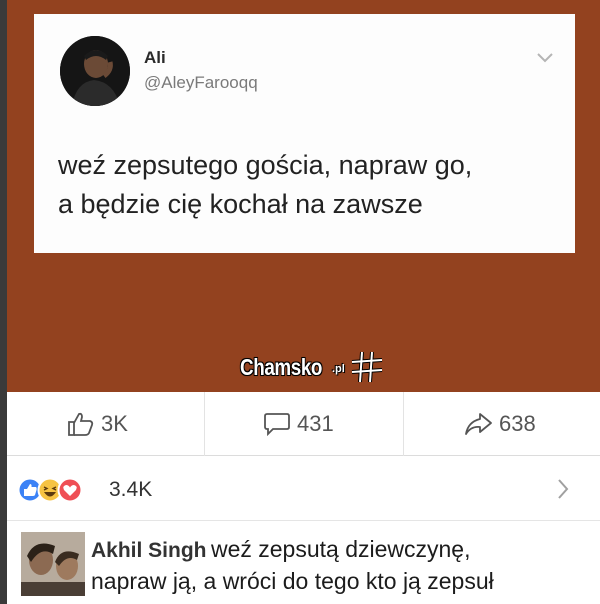 This screenshot has height=604, width=600. What do you see at coordinates (240, 204) in the screenshot?
I see `tweet-text-line-2: a będzie cię kochał na zawsze` at bounding box center [240, 204].